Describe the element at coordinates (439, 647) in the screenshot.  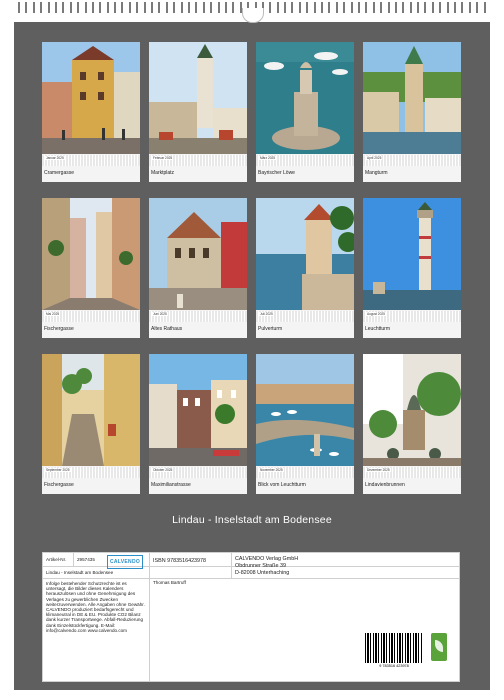
I see `leaf-icon` at that location.